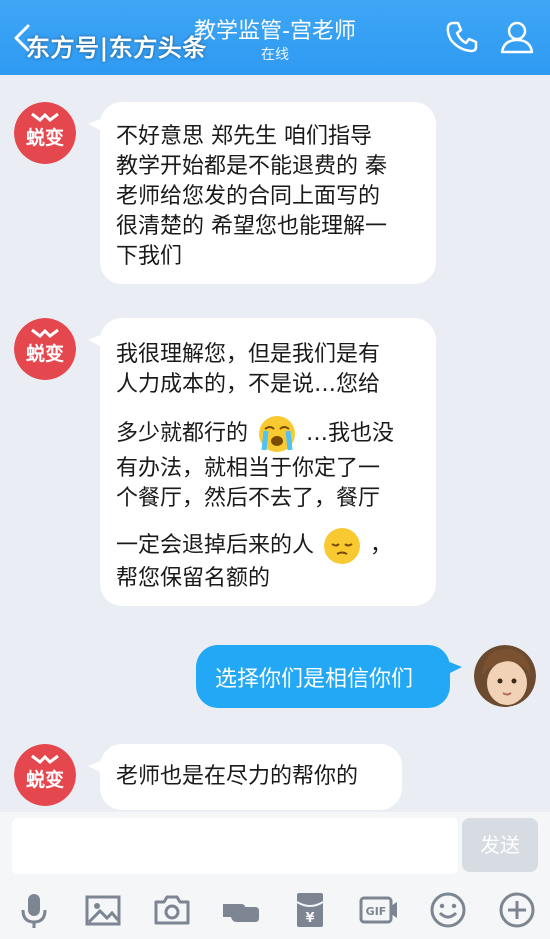 The height and width of the screenshot is (939, 550). I want to click on gif-icon: GIF, so click(379, 910).